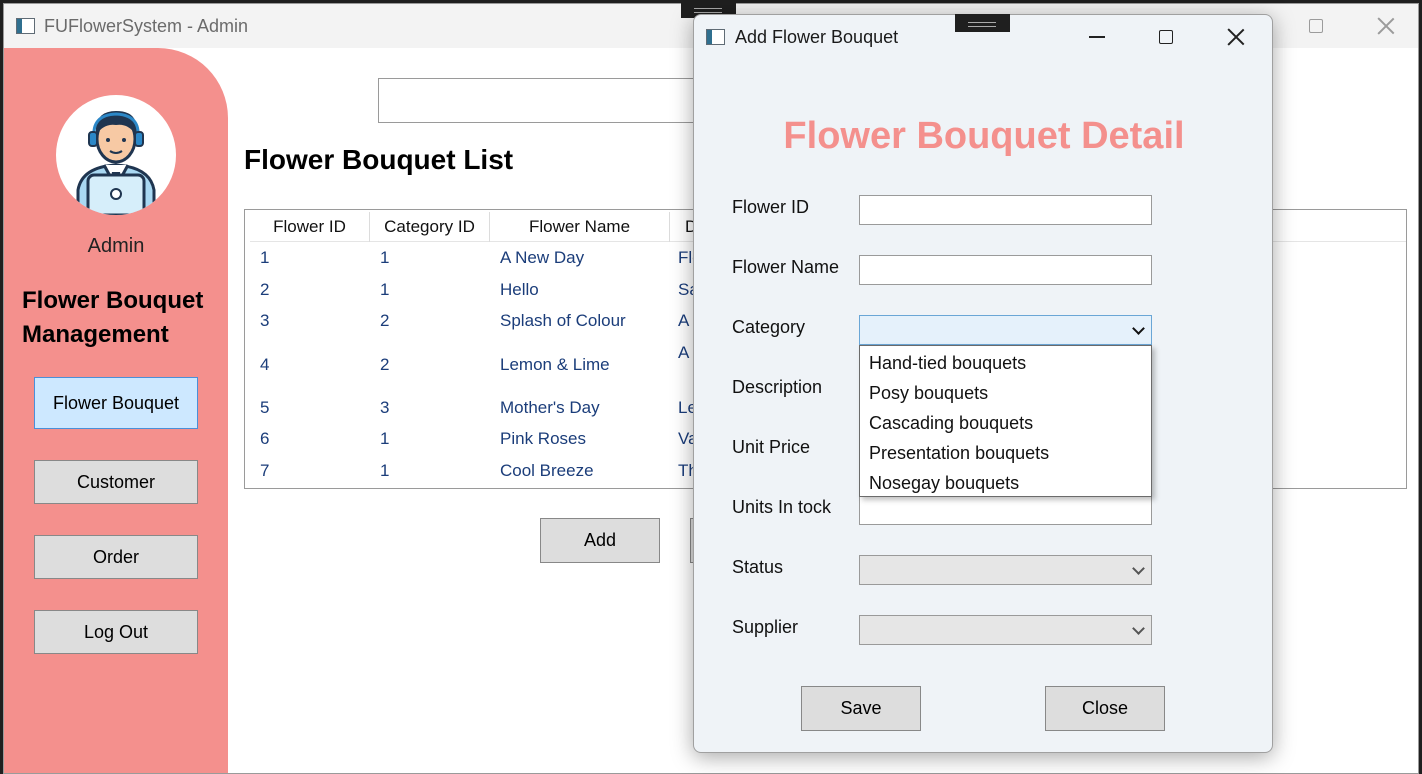 This screenshot has height=774, width=1422. What do you see at coordinates (116, 246) in the screenshot?
I see `admin-label: Admin` at bounding box center [116, 246].